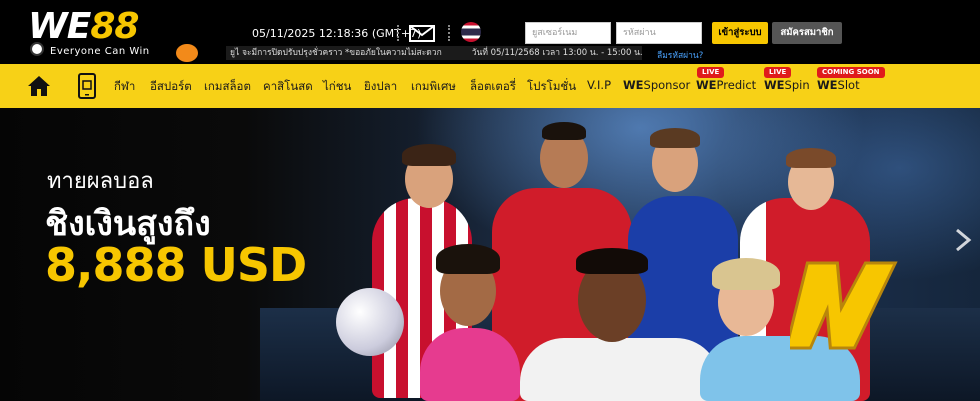 Image resolution: width=980 pixels, height=401 pixels. I want to click on football-icon, so click(37, 49).